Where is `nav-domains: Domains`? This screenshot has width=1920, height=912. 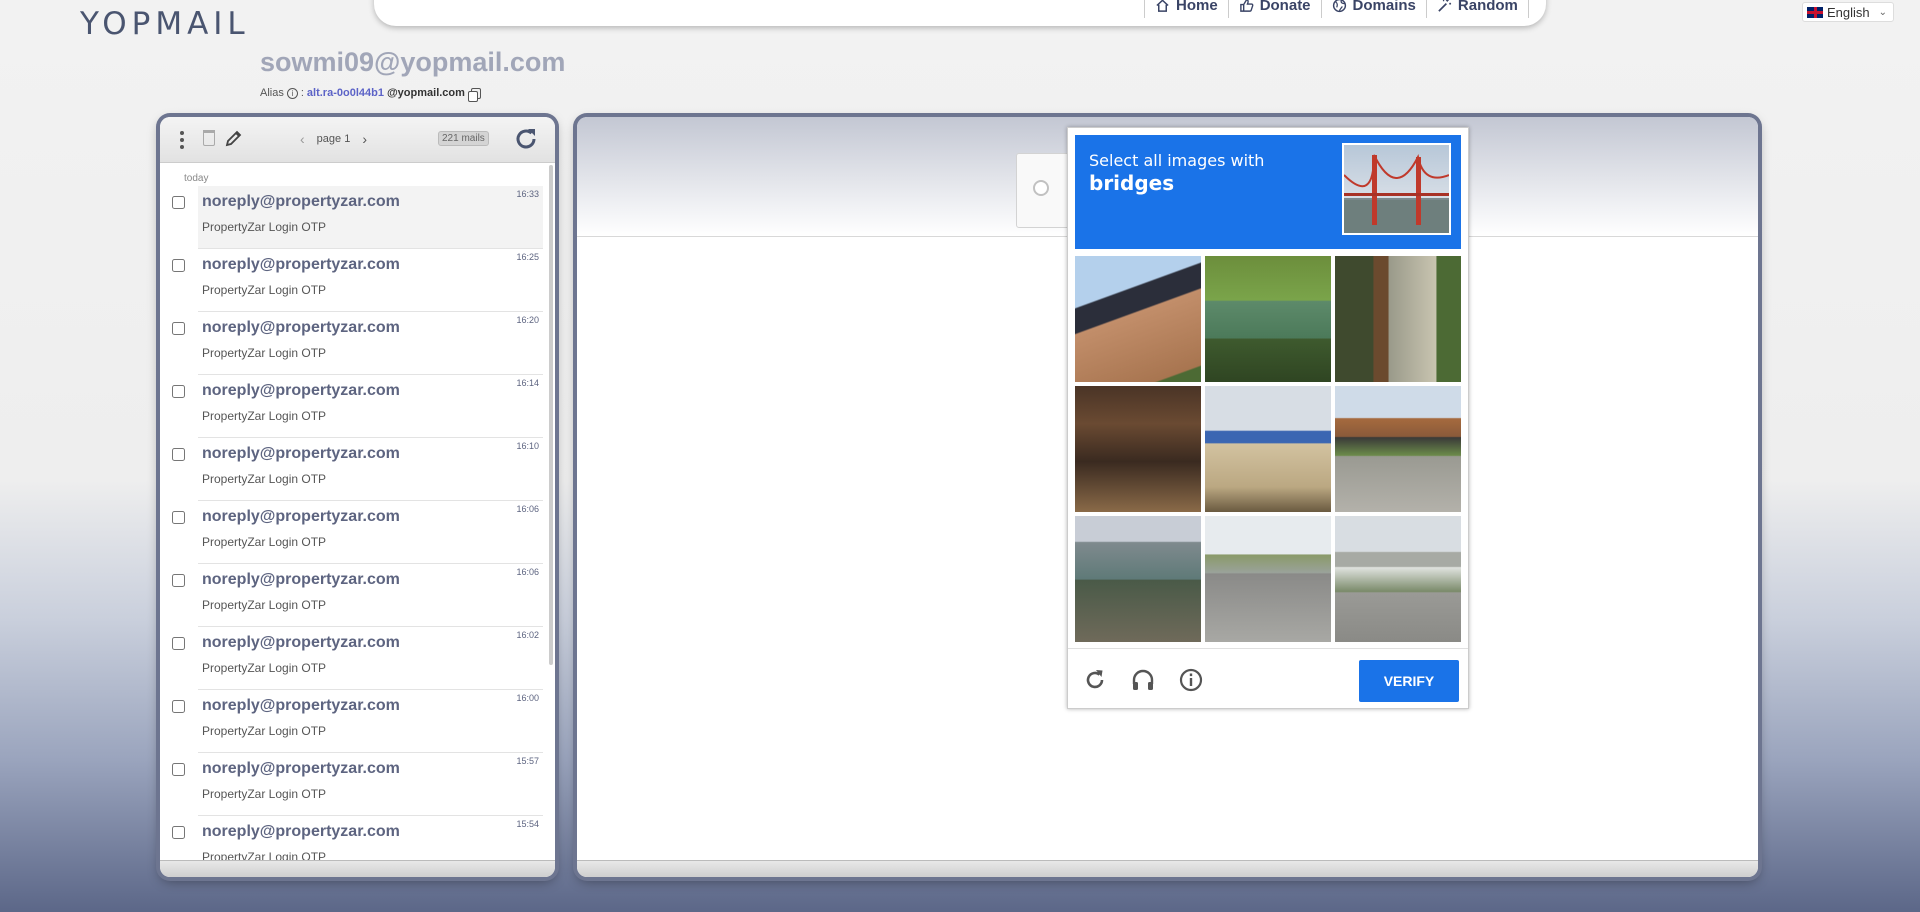
nav-domains: Domains is located at coordinates (1374, 9).